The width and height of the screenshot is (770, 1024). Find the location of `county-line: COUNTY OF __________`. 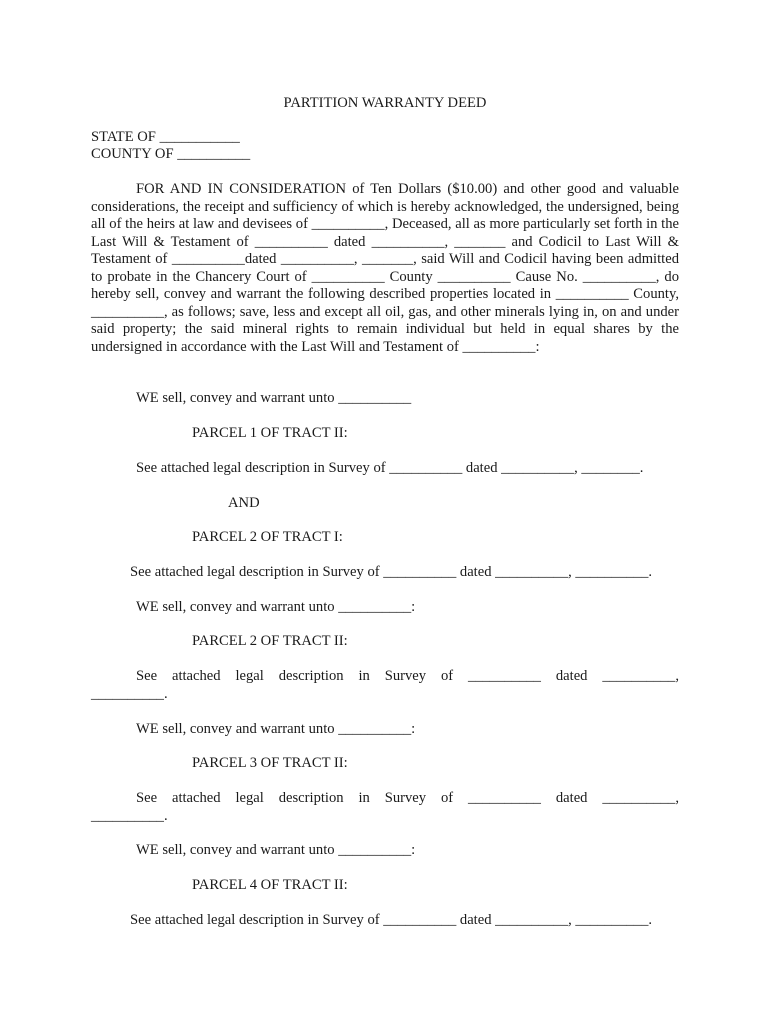

county-line: COUNTY OF __________ is located at coordinates (171, 154).